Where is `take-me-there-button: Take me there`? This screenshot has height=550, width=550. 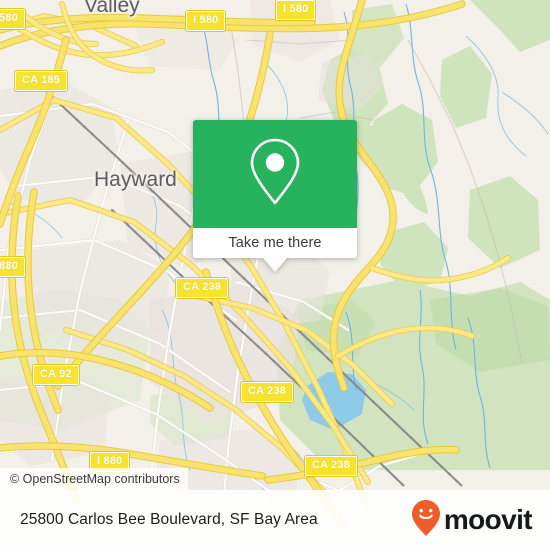
take-me-there-button: Take me there is located at coordinates (275, 243).